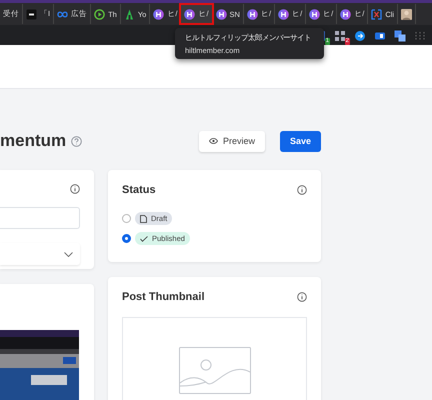 The height and width of the screenshot is (400, 432). I want to click on translate-icon, so click(400, 35).